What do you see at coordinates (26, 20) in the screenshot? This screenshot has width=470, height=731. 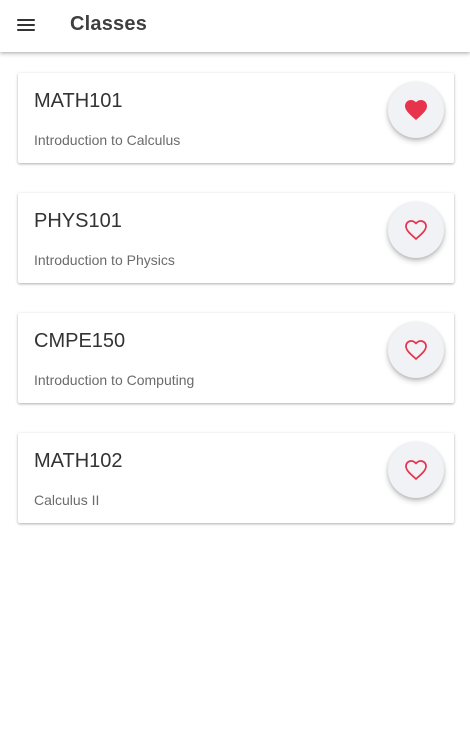 I see `hamburger-menu-icon` at bounding box center [26, 20].